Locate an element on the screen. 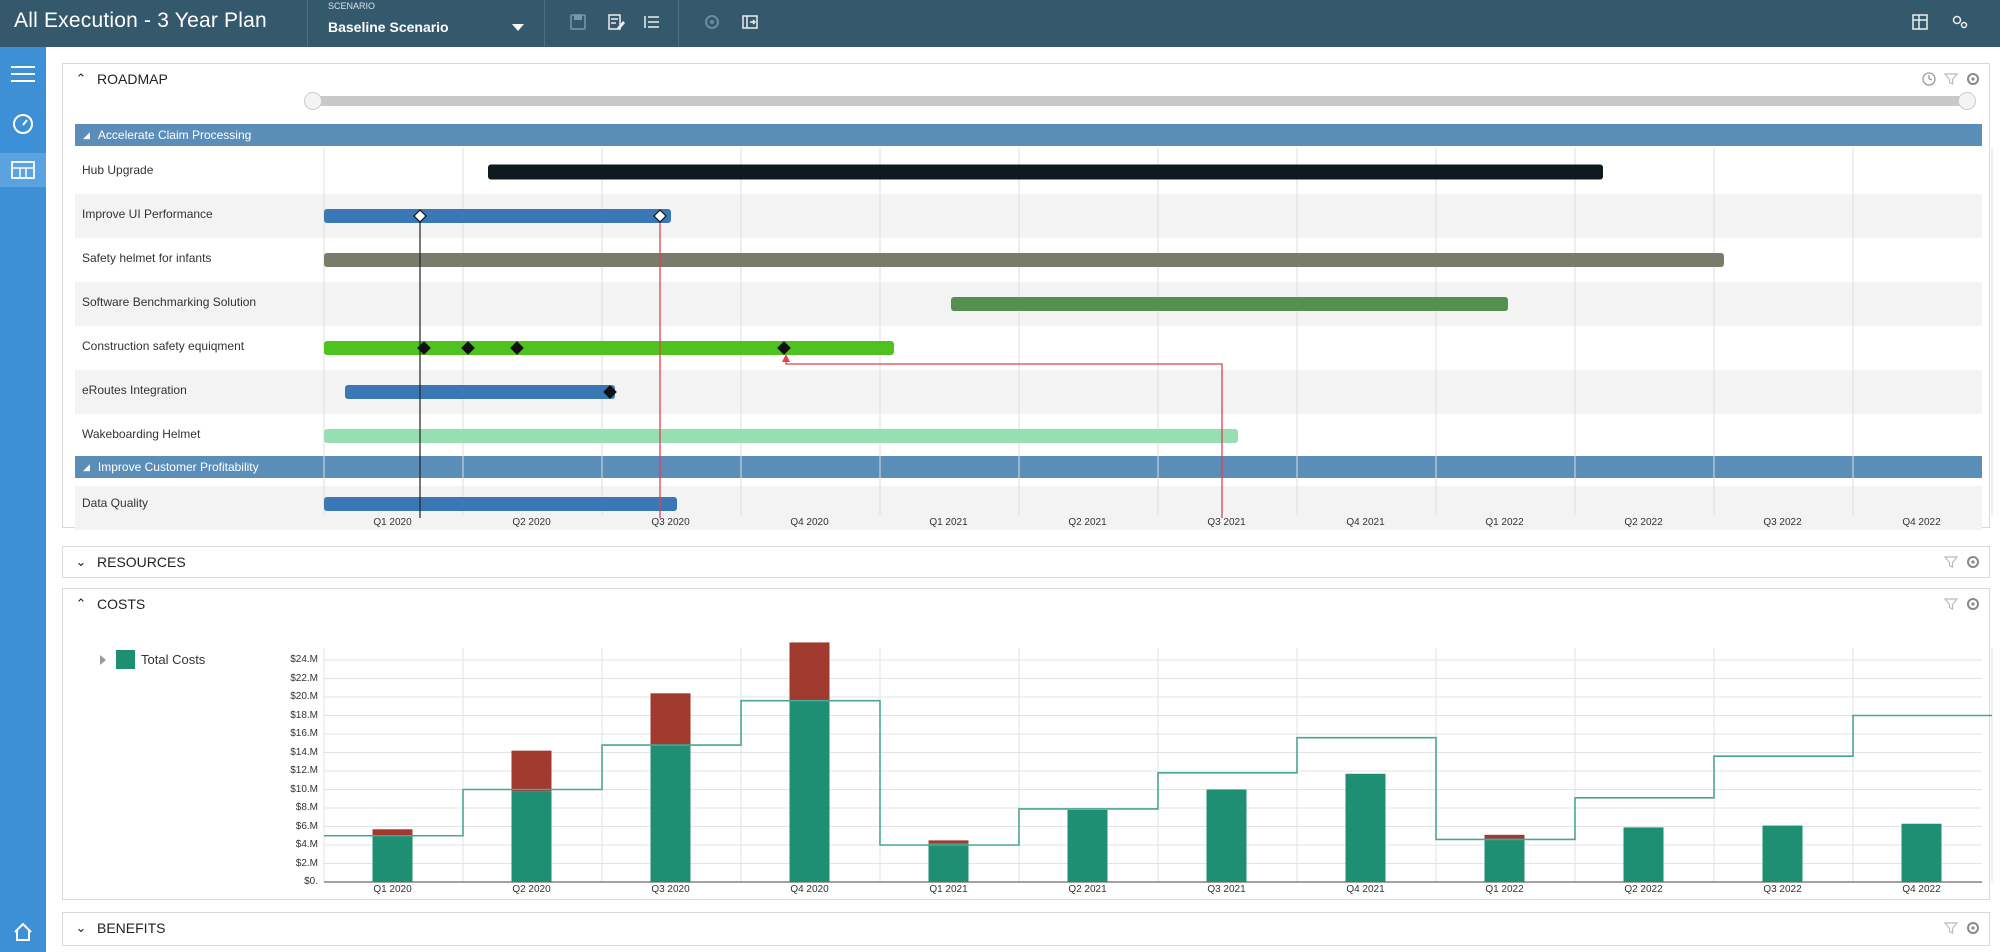 Image resolution: width=2000 pixels, height=952 pixels. x-tick-label: Q4 2021 is located at coordinates (1365, 889).